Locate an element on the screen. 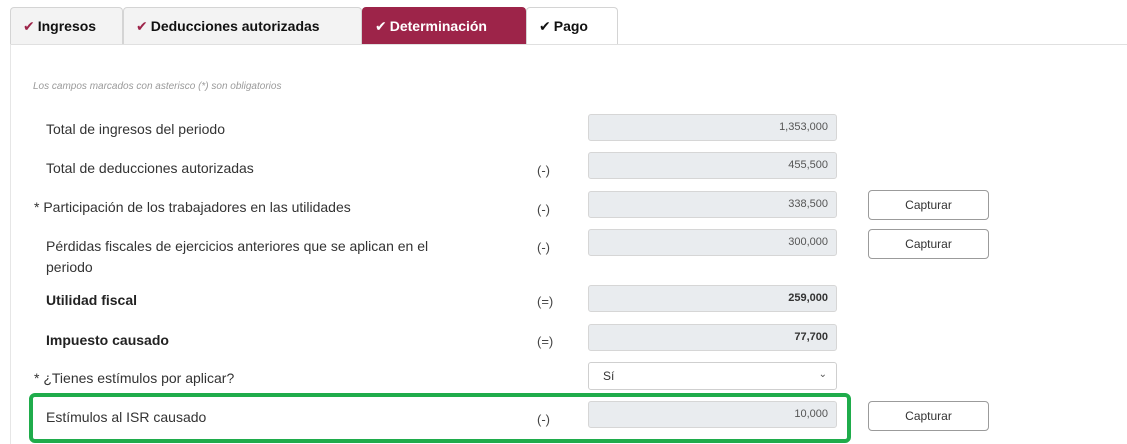 The width and height of the screenshot is (1127, 444). capturar-estimulos-button: Capturar is located at coordinates (928, 416).